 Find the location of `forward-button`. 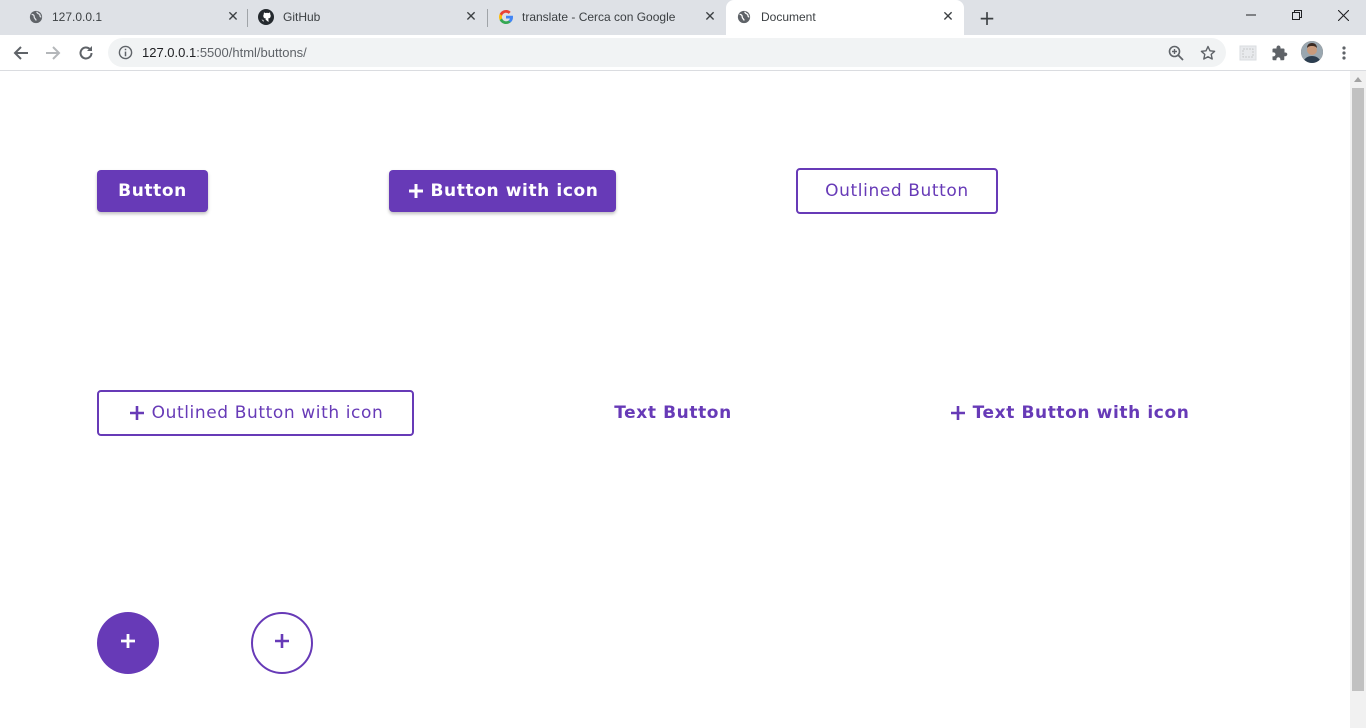

forward-button is located at coordinates (53, 53).